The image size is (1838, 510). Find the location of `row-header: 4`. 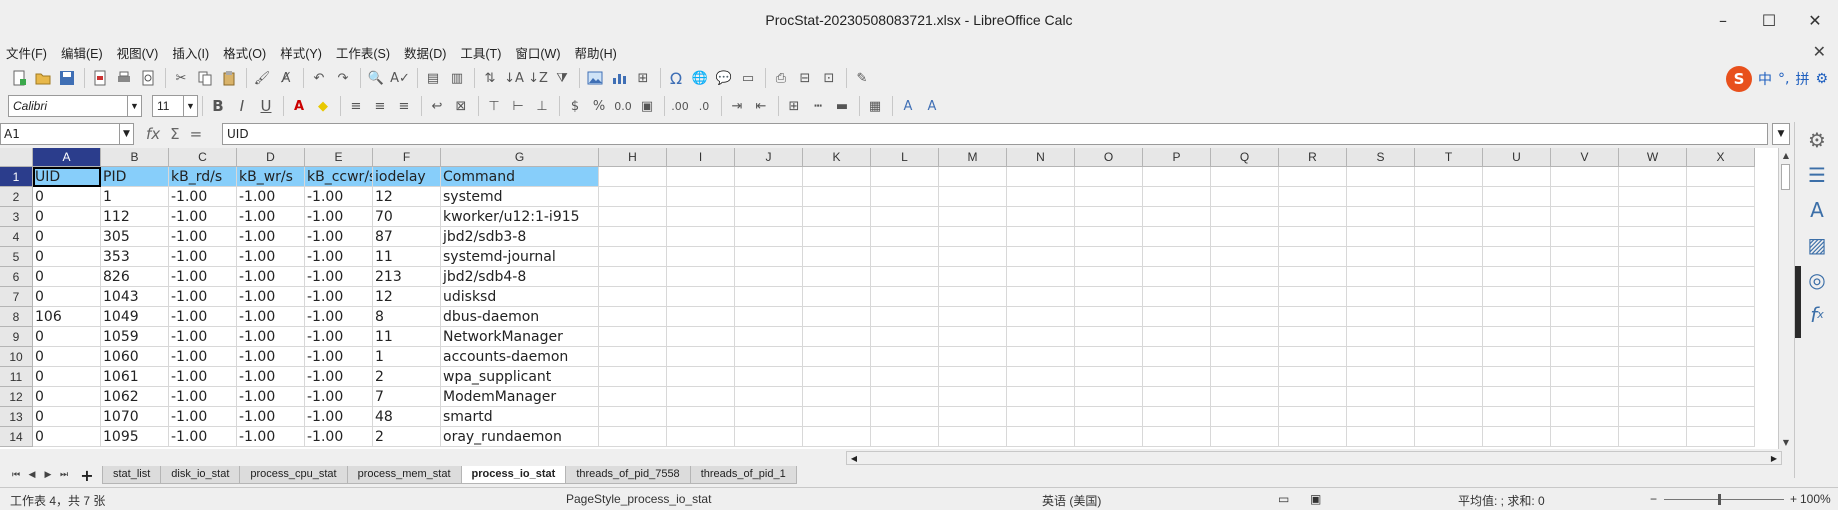

row-header: 4 is located at coordinates (16, 237).